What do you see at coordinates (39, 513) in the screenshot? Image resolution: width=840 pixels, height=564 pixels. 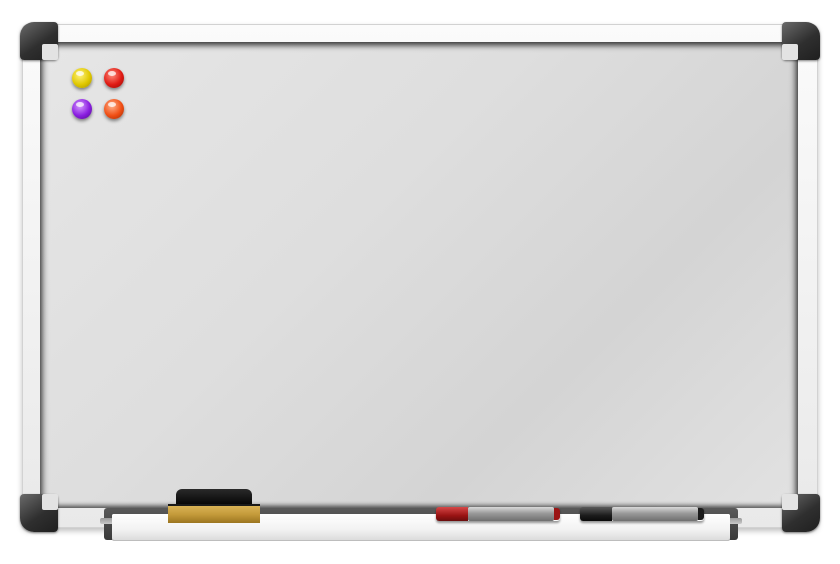 I see `frame-corner-bottom-left` at bounding box center [39, 513].